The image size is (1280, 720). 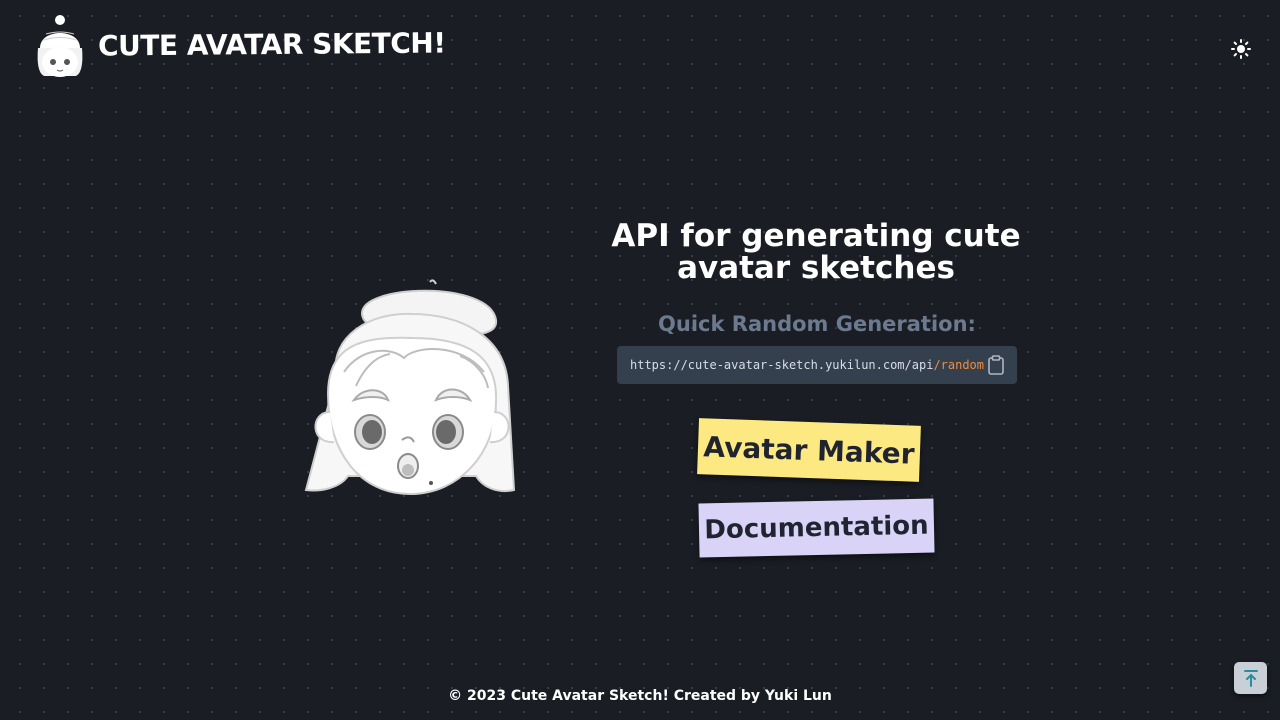 What do you see at coordinates (817, 324) in the screenshot?
I see `quick-generation-label: Quick Random Generation:` at bounding box center [817, 324].